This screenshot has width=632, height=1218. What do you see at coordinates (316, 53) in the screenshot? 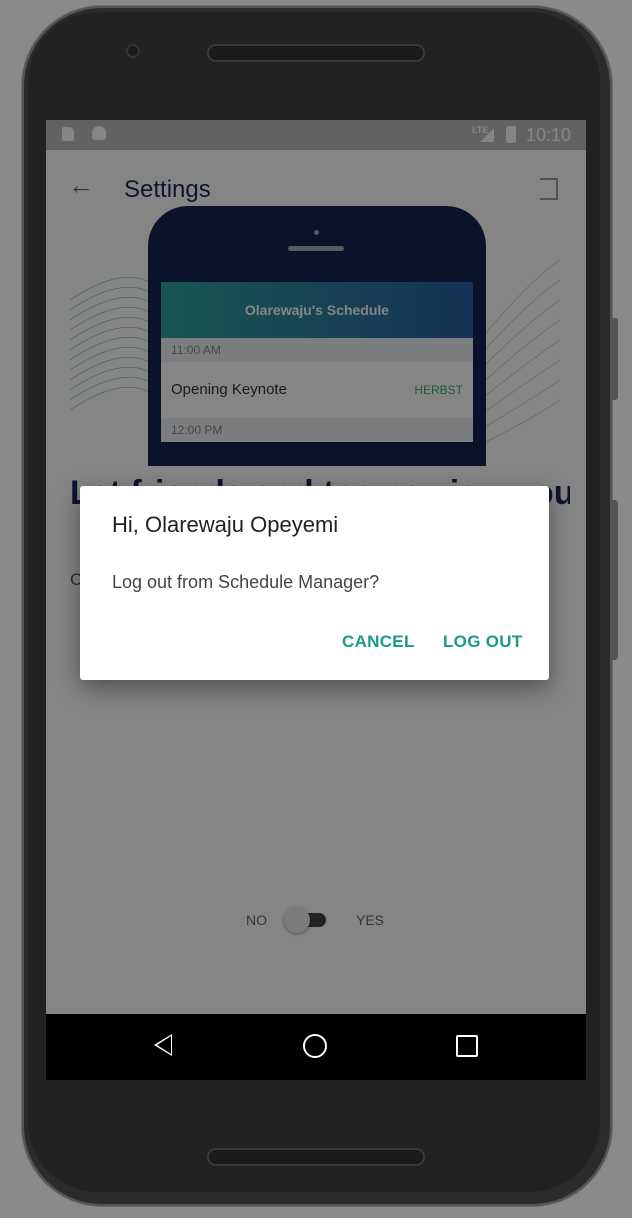
I see `top-speaker` at bounding box center [316, 53].